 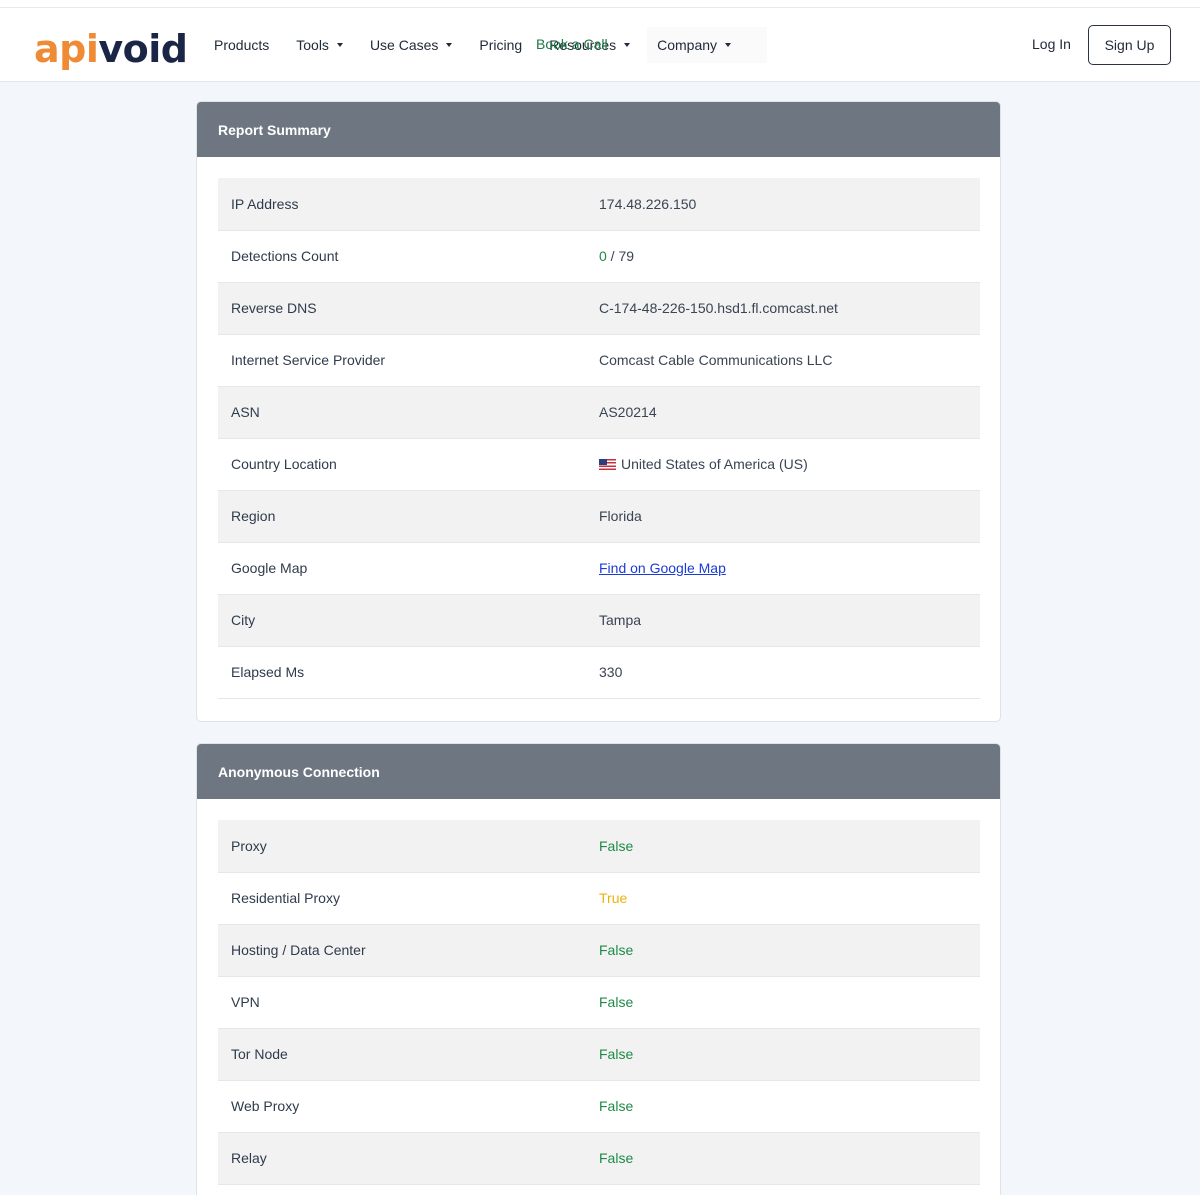 I want to click on row-value: Florida, so click(x=620, y=516).